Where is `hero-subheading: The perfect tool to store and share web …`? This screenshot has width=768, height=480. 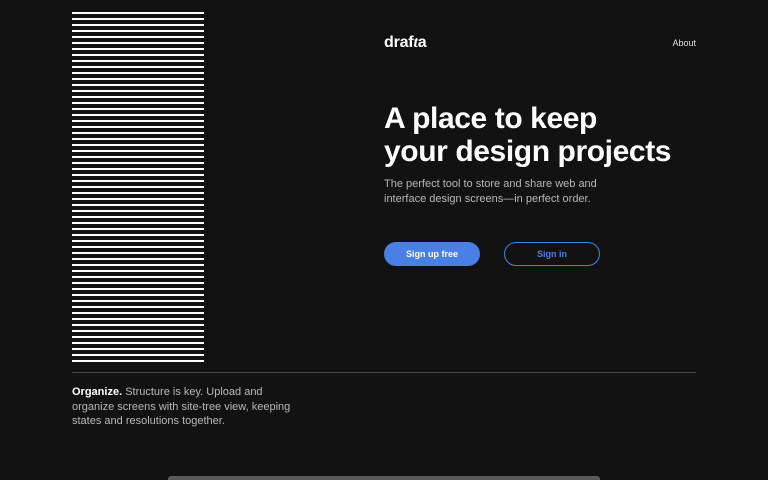 hero-subheading: The perfect tool to store and share web … is located at coordinates (490, 191).